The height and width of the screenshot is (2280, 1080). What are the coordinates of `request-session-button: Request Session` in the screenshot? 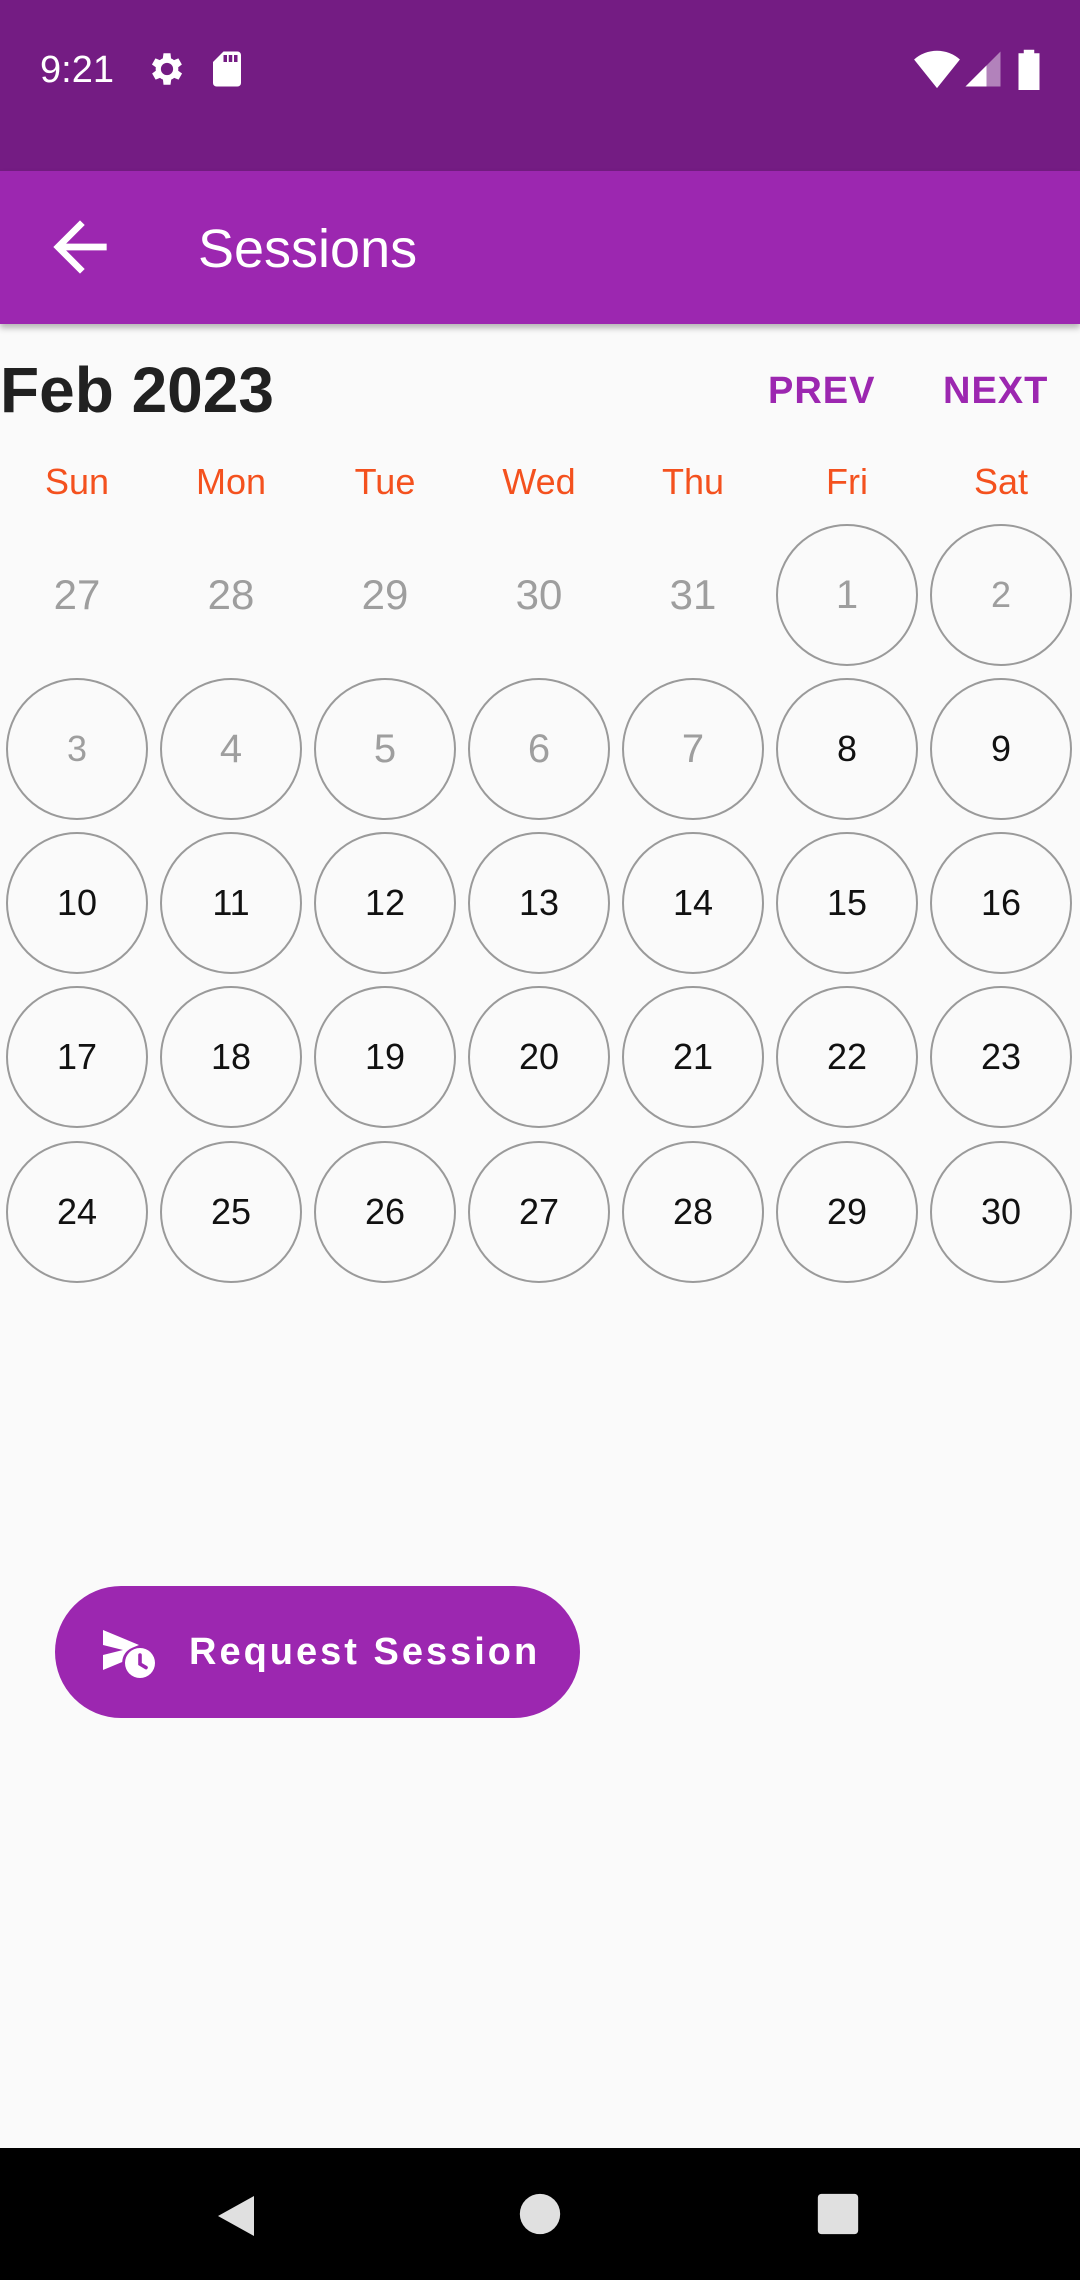 It's located at (317, 1652).